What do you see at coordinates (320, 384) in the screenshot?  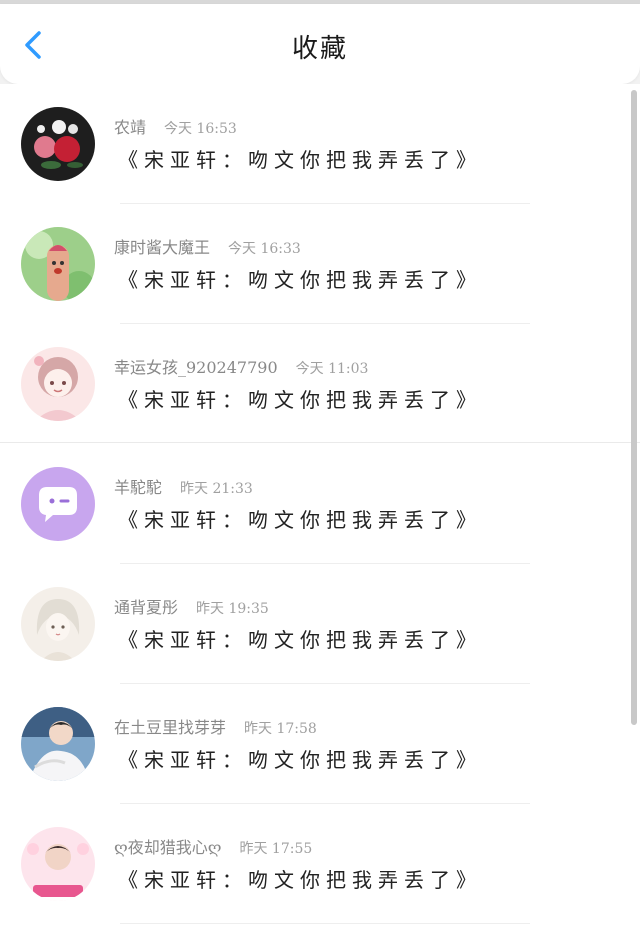 I see `list-item: 幸运女孩_920247790 今天 11:03 《宋亚轩：吻文你把我弄丢了》` at bounding box center [320, 384].